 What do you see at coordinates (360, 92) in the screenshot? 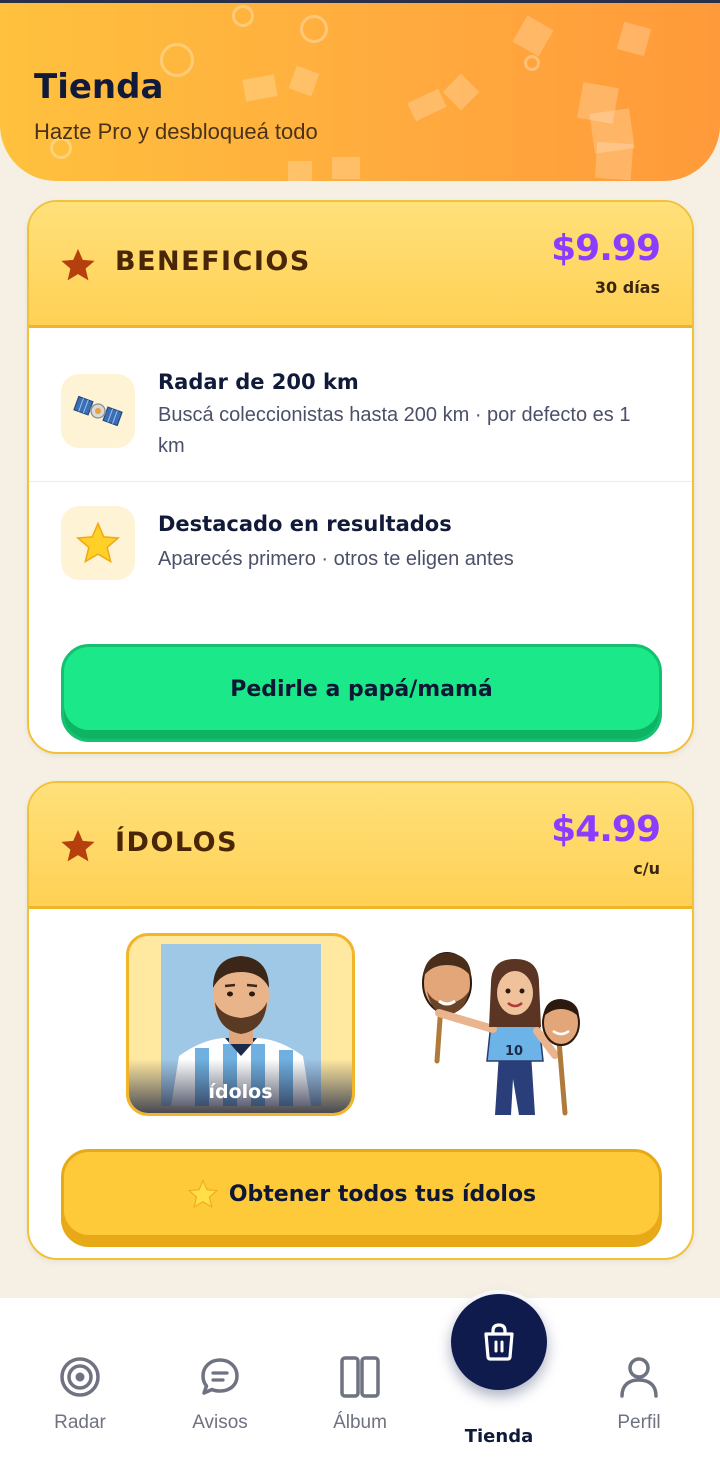
I see `store-header: Tienda Hazte Pro y desbloqueá todo` at bounding box center [360, 92].